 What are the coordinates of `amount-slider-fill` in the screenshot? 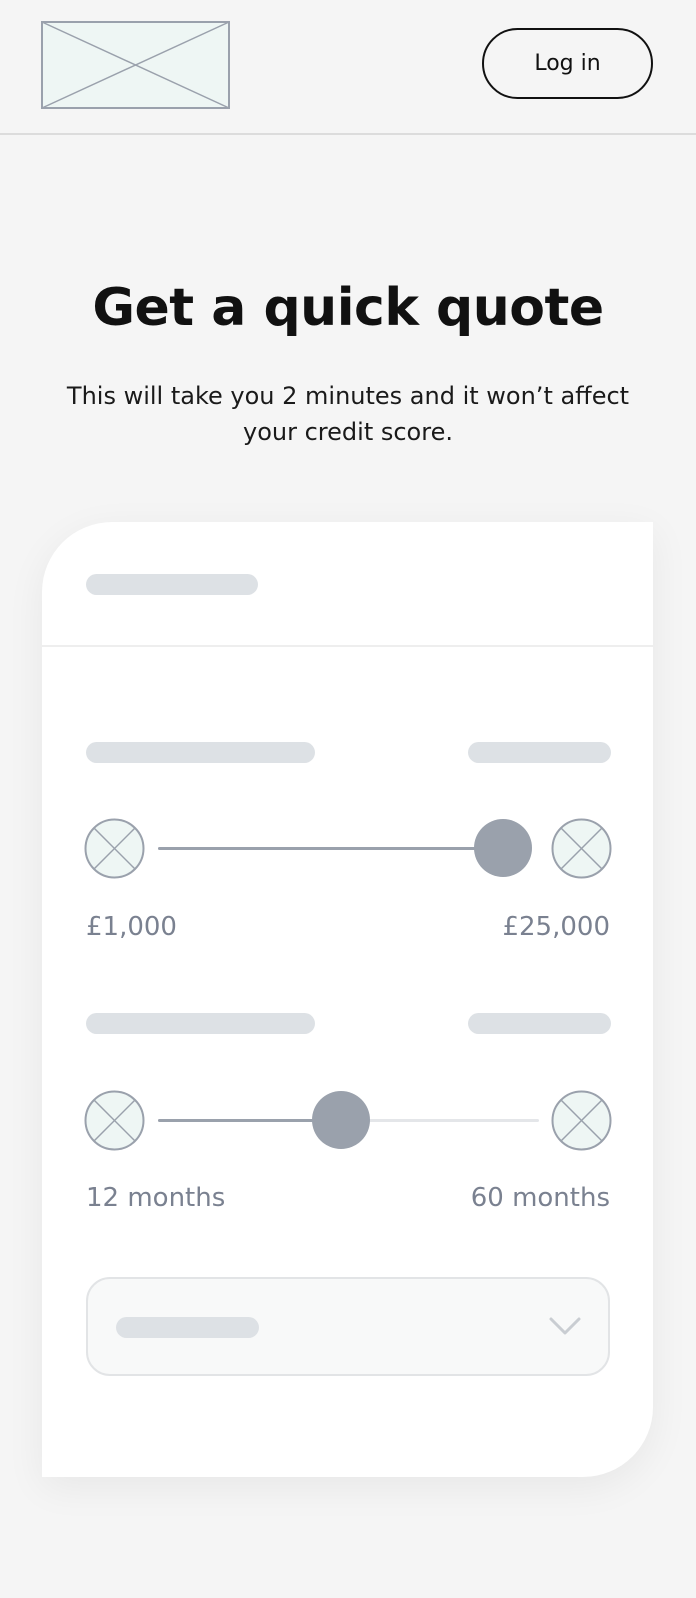 It's located at (330, 848).